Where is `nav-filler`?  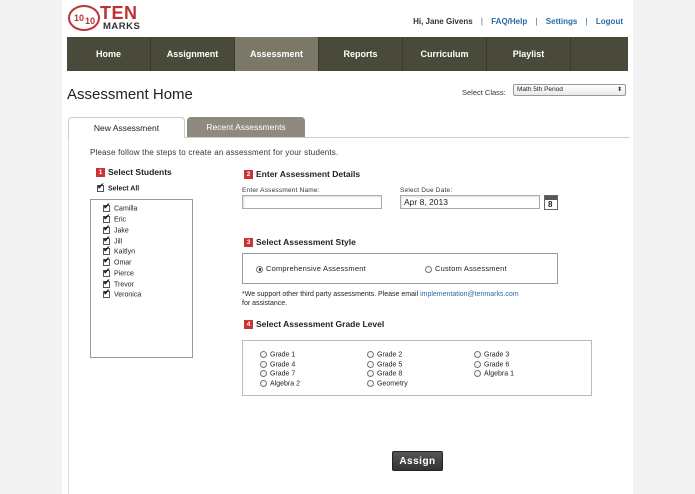 nav-filler is located at coordinates (599, 54).